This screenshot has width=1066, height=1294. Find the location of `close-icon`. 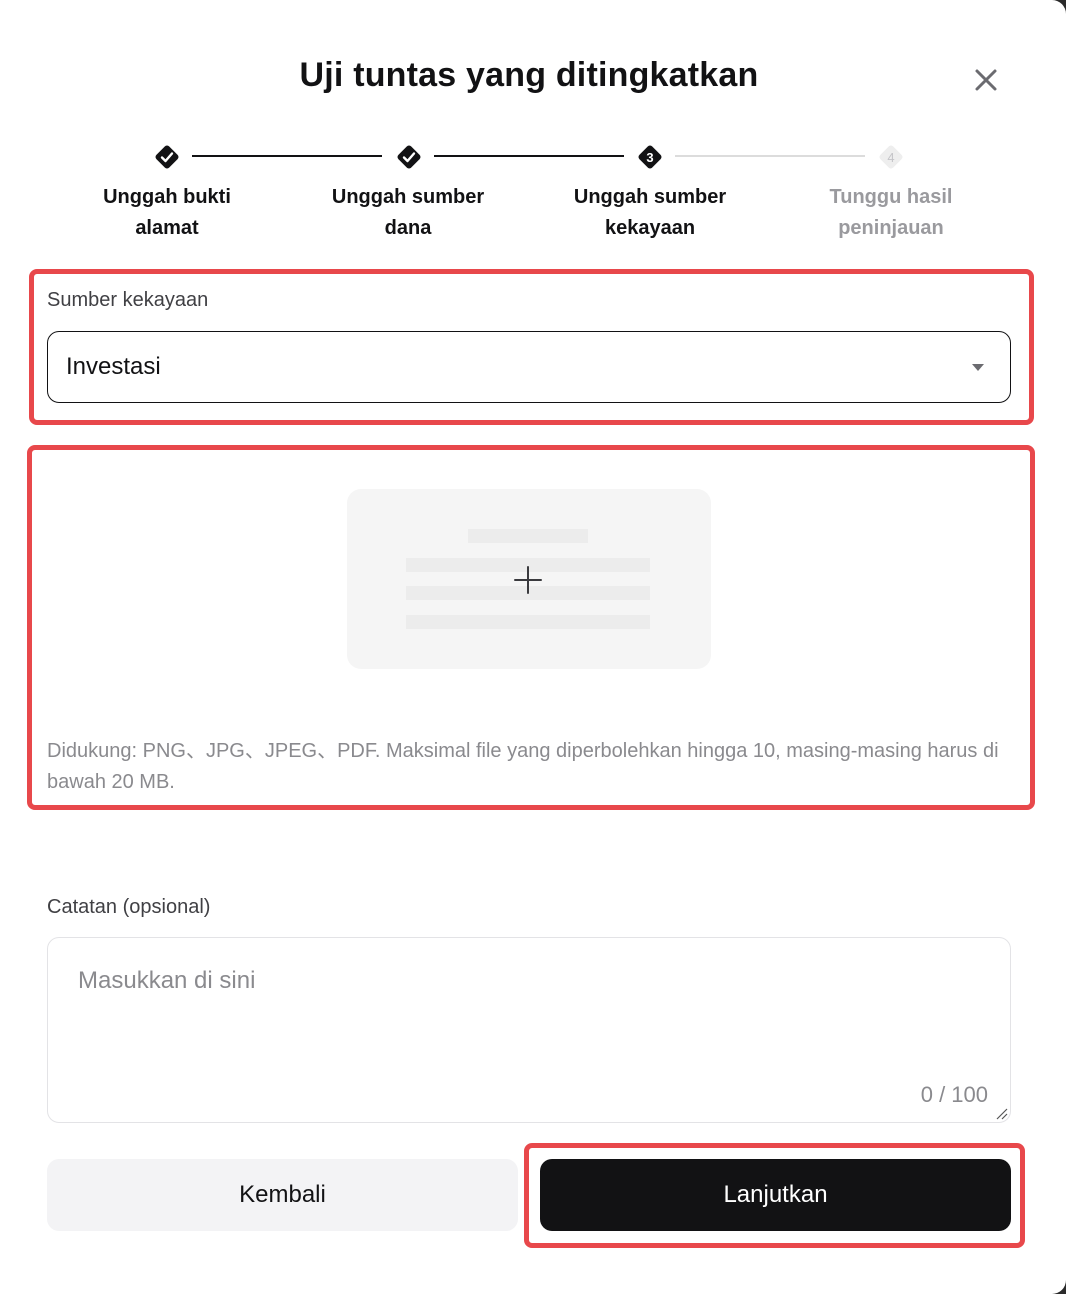

close-icon is located at coordinates (986, 80).